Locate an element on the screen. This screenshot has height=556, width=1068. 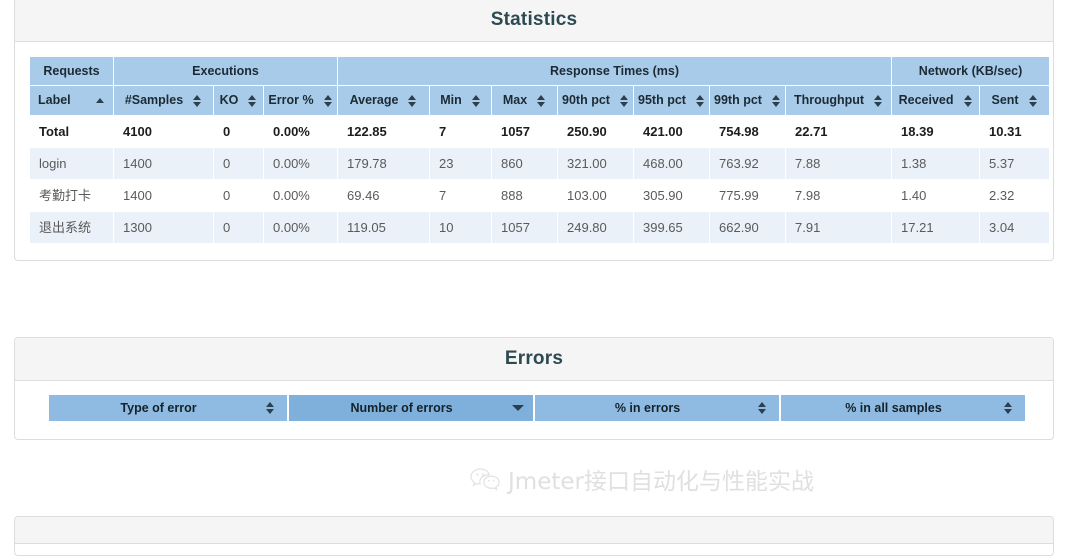
cell-throughput: 7.88 is located at coordinates (838, 163).